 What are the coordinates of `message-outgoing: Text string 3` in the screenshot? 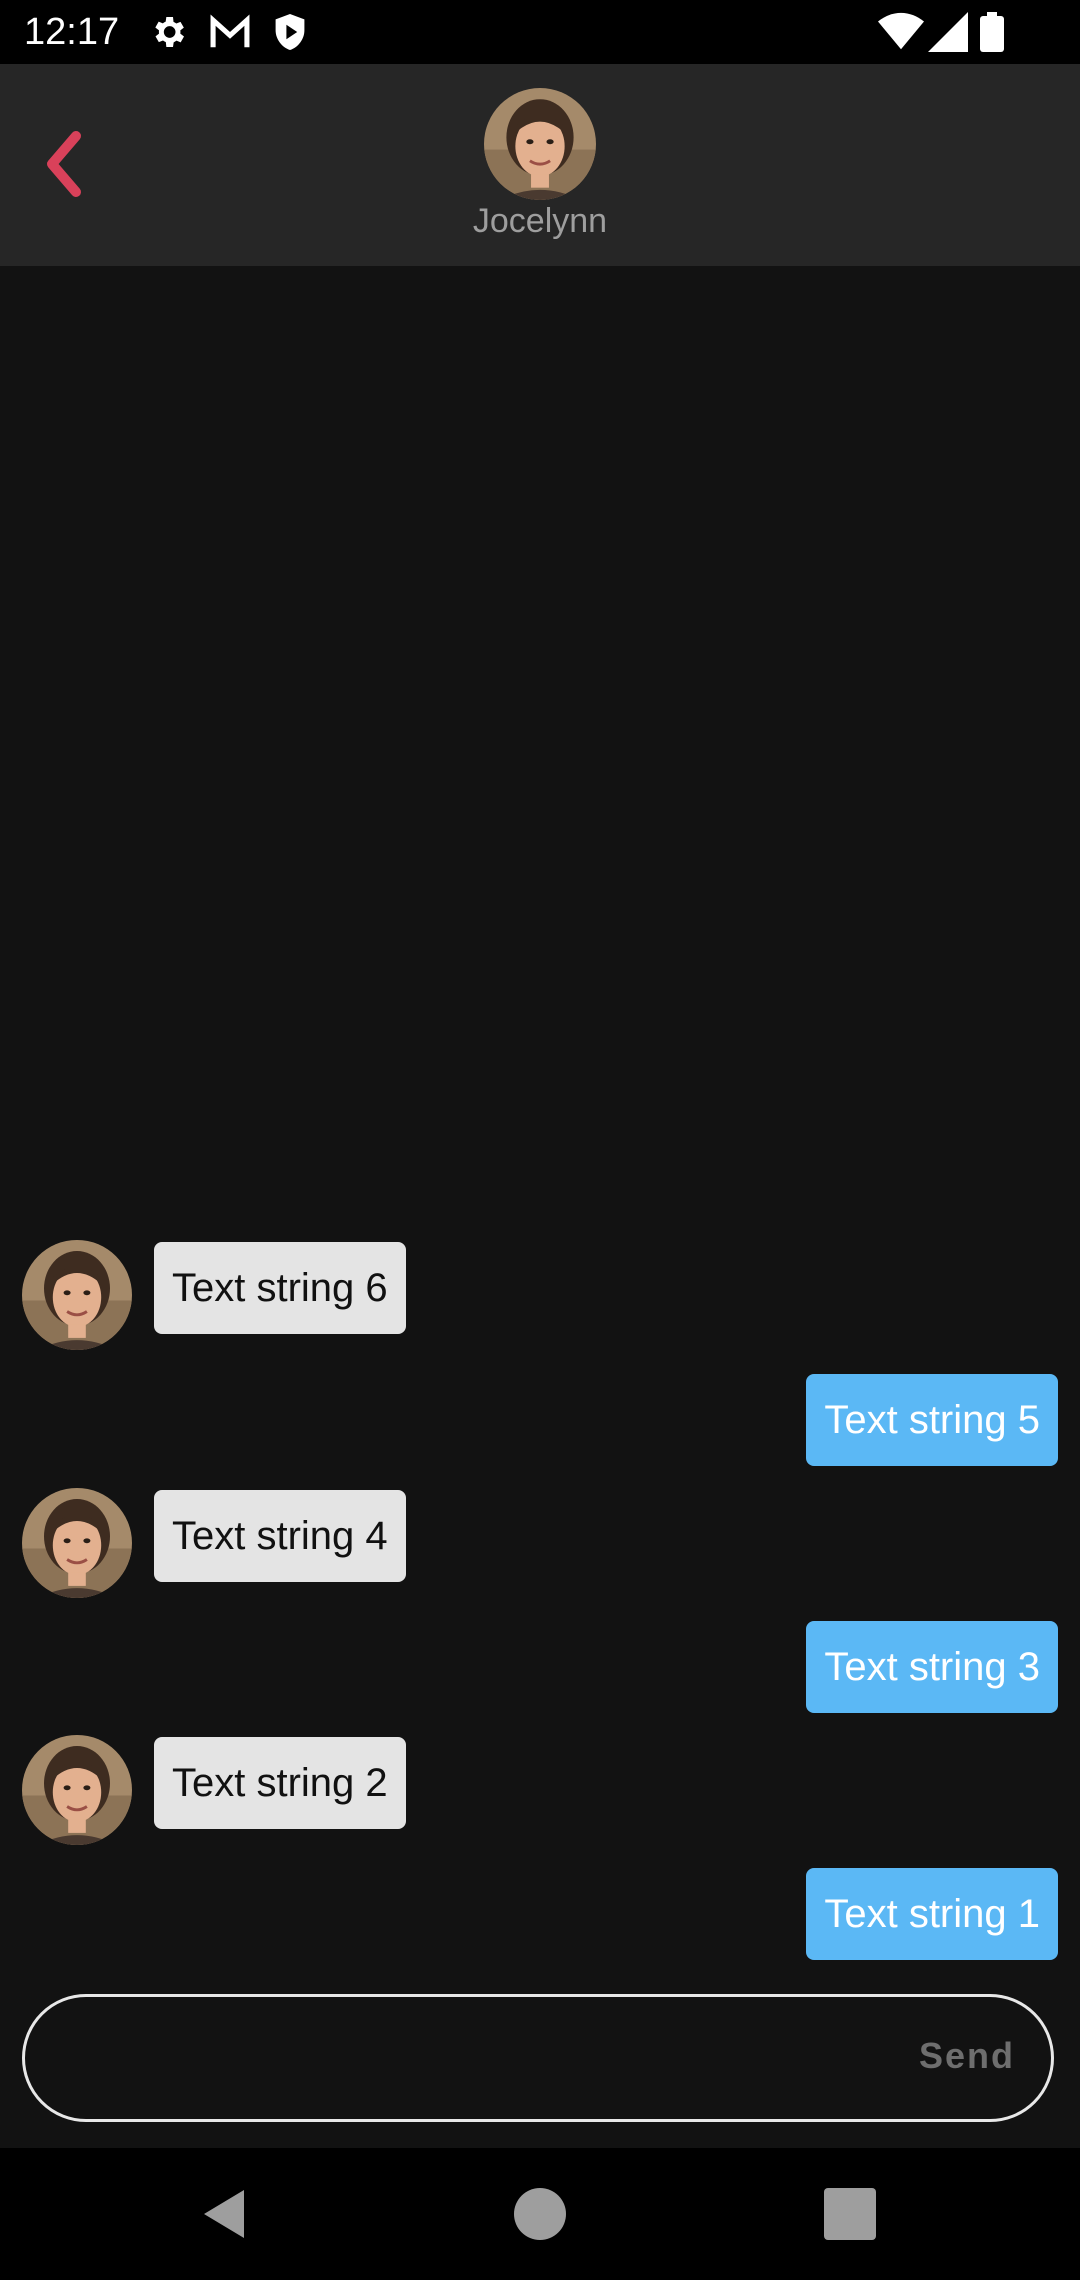 It's located at (540, 1667).